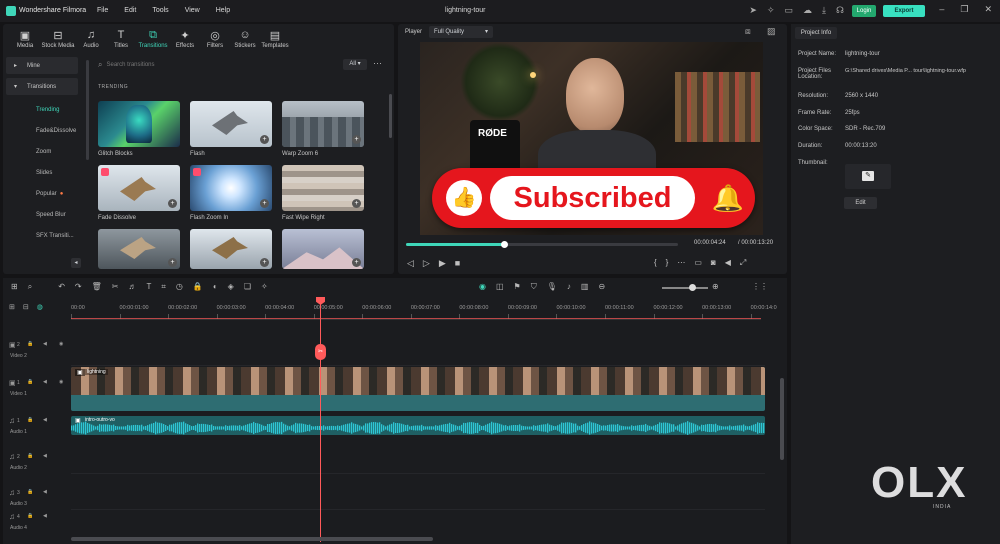 The height and width of the screenshot is (544, 1000). I want to click on redo-icon: ↷, so click(78, 287).